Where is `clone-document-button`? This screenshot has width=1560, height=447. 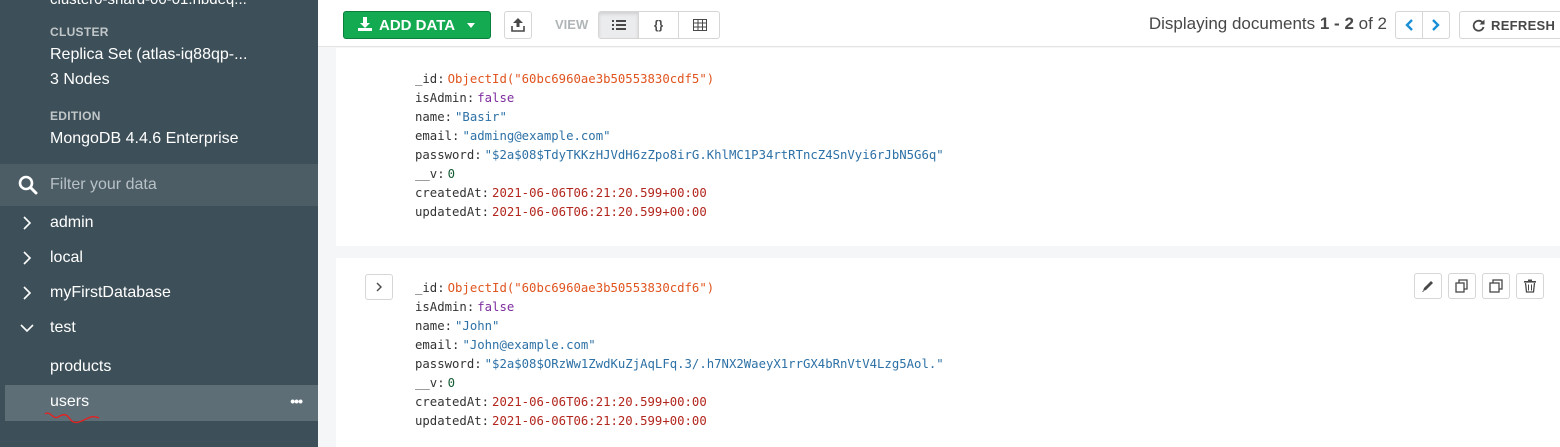 clone-document-button is located at coordinates (1496, 286).